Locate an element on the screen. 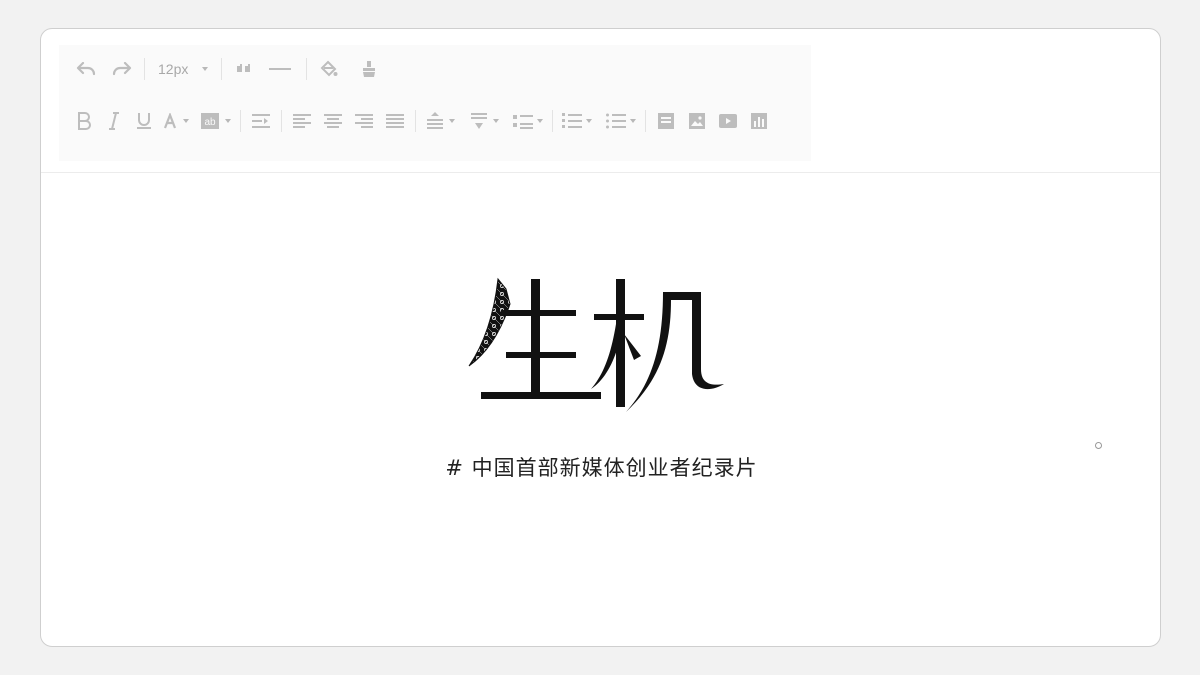 This screenshot has height=675, width=1200. clear-format-icon is located at coordinates (369, 69).